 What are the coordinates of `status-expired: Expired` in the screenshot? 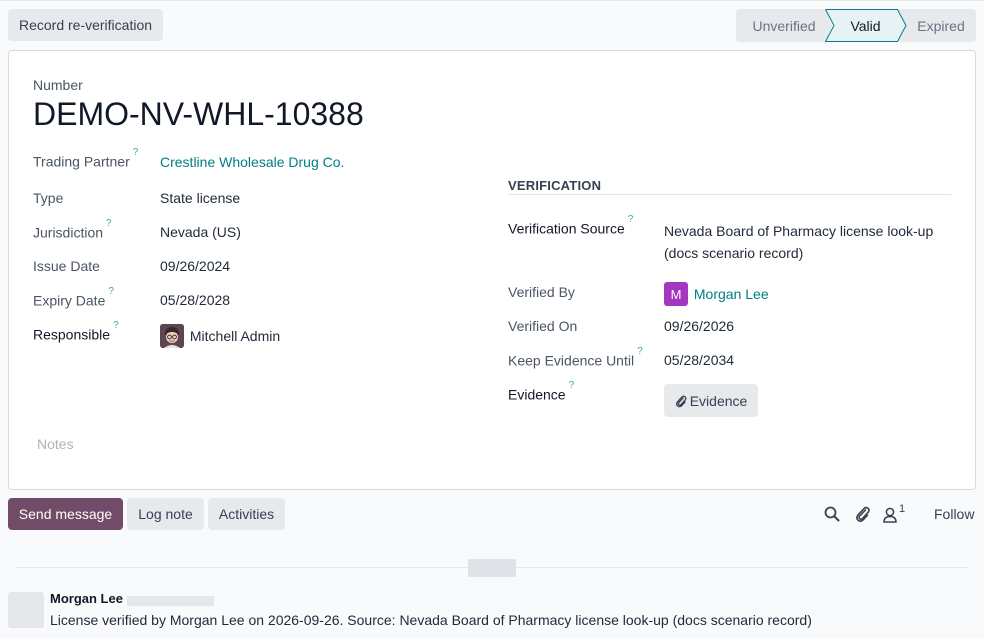 It's located at (936, 25).